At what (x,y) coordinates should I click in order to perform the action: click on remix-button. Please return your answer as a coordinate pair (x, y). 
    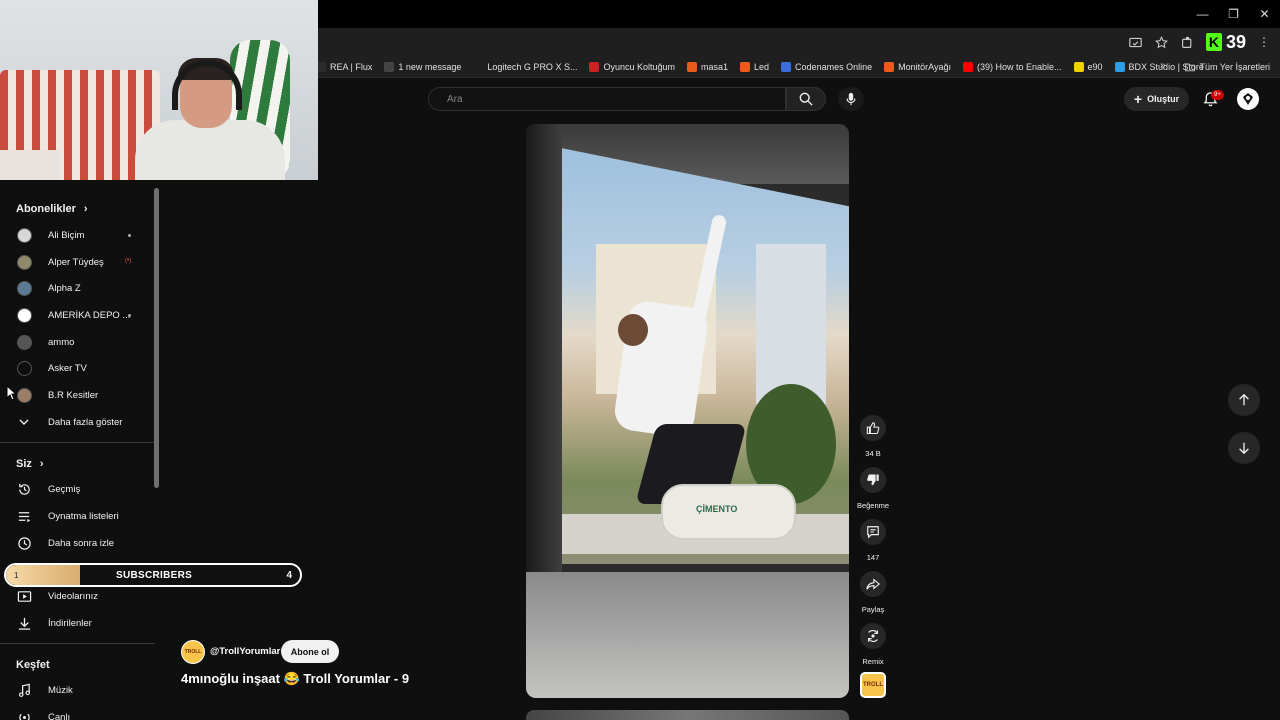
    Looking at the image, I should click on (873, 636).